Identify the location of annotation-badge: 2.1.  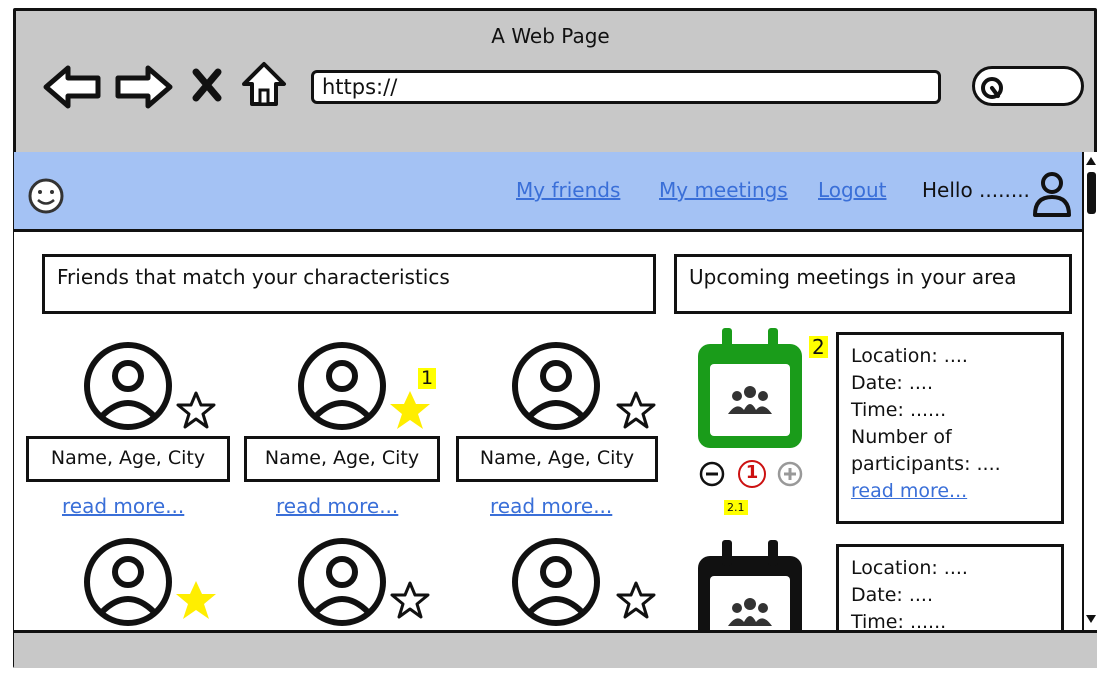
(736, 507).